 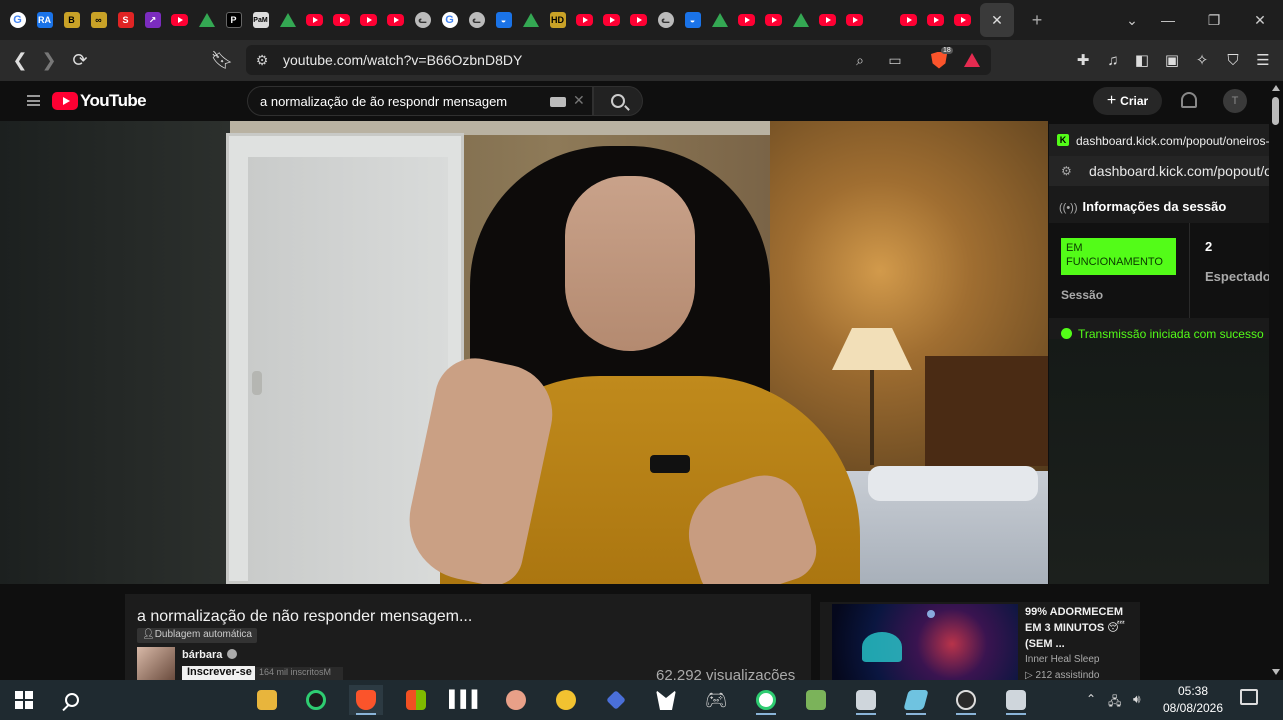 I want to click on scroll-down-arrow-icon, so click(x=1276, y=672).